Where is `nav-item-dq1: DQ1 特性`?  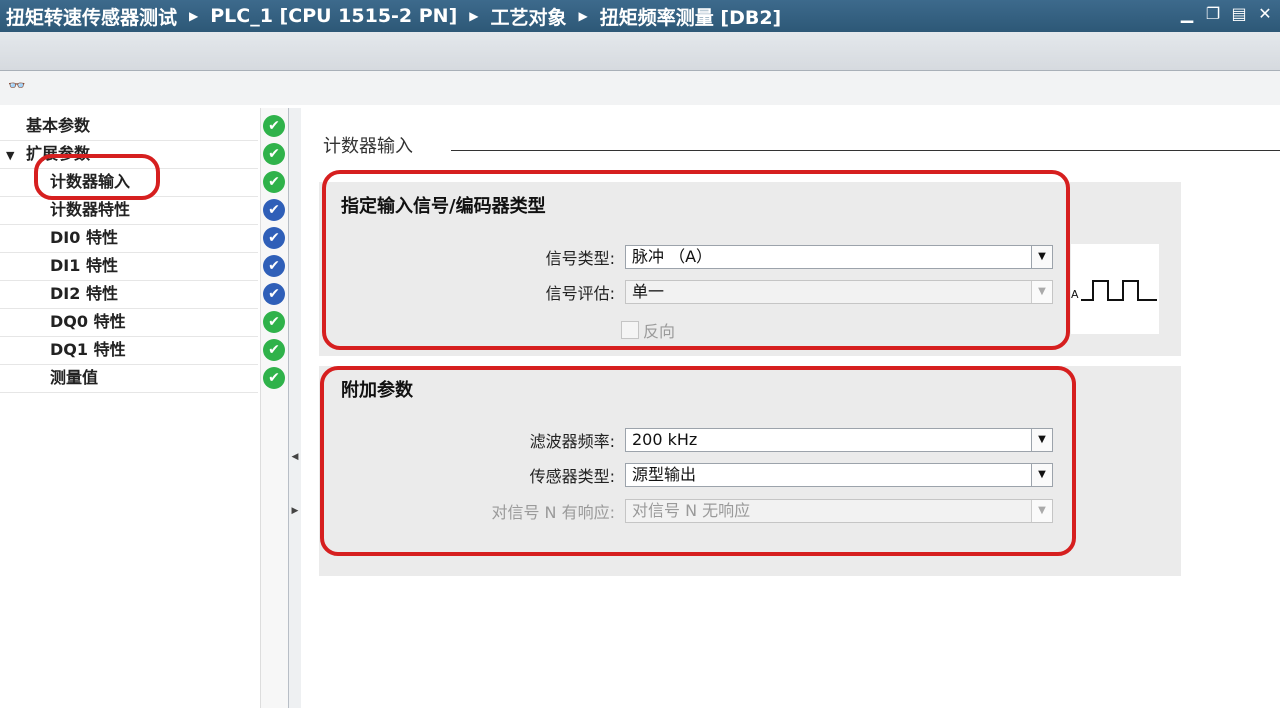 nav-item-dq1: DQ1 特性 is located at coordinates (129, 350).